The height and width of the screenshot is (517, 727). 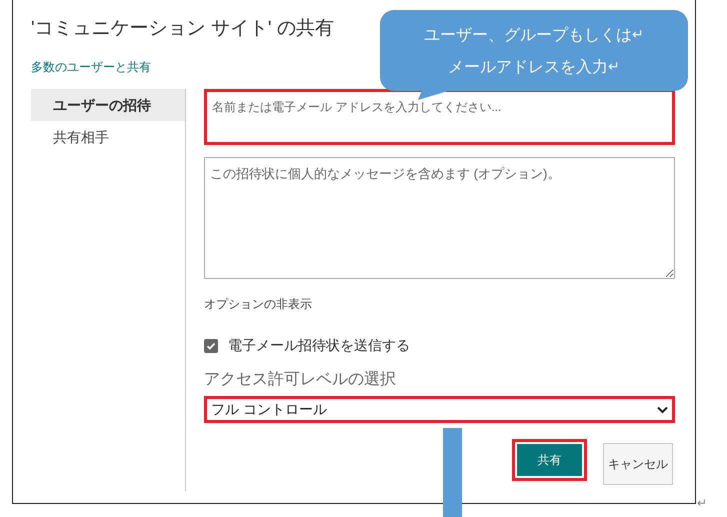 I want to click on dialog-title: 'コミュニケーション サイト' の共有, so click(x=182, y=29).